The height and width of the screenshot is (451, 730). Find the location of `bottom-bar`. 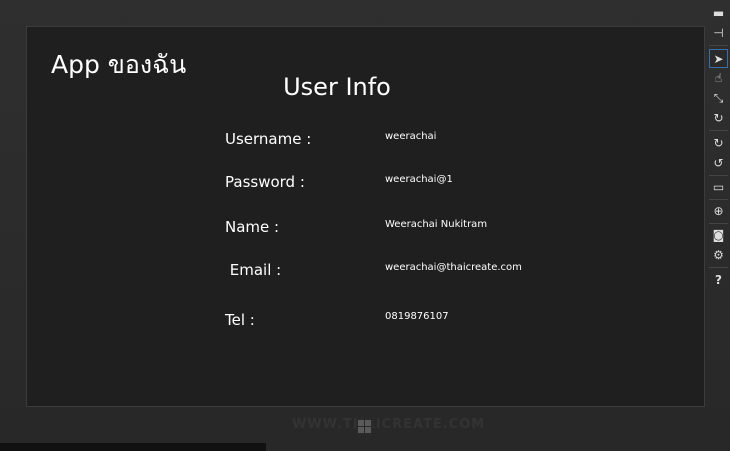

bottom-bar is located at coordinates (133, 447).